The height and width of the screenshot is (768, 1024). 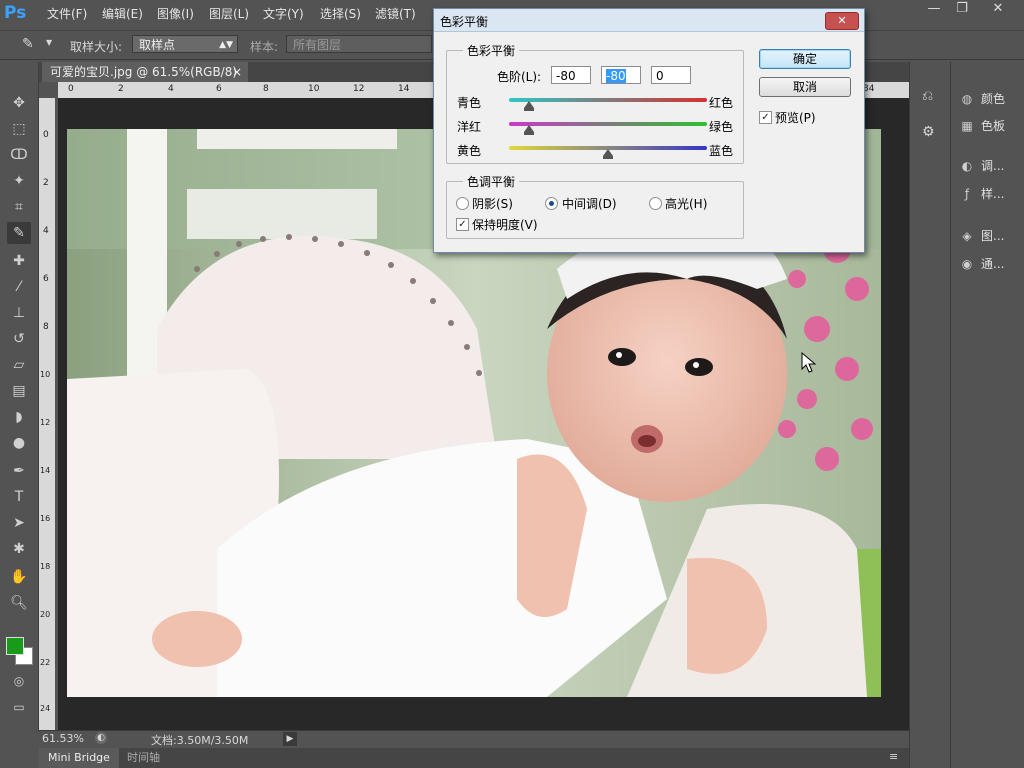 What do you see at coordinates (19, 603) in the screenshot?
I see `zoom-tool-icon: 🔍︎` at bounding box center [19, 603].